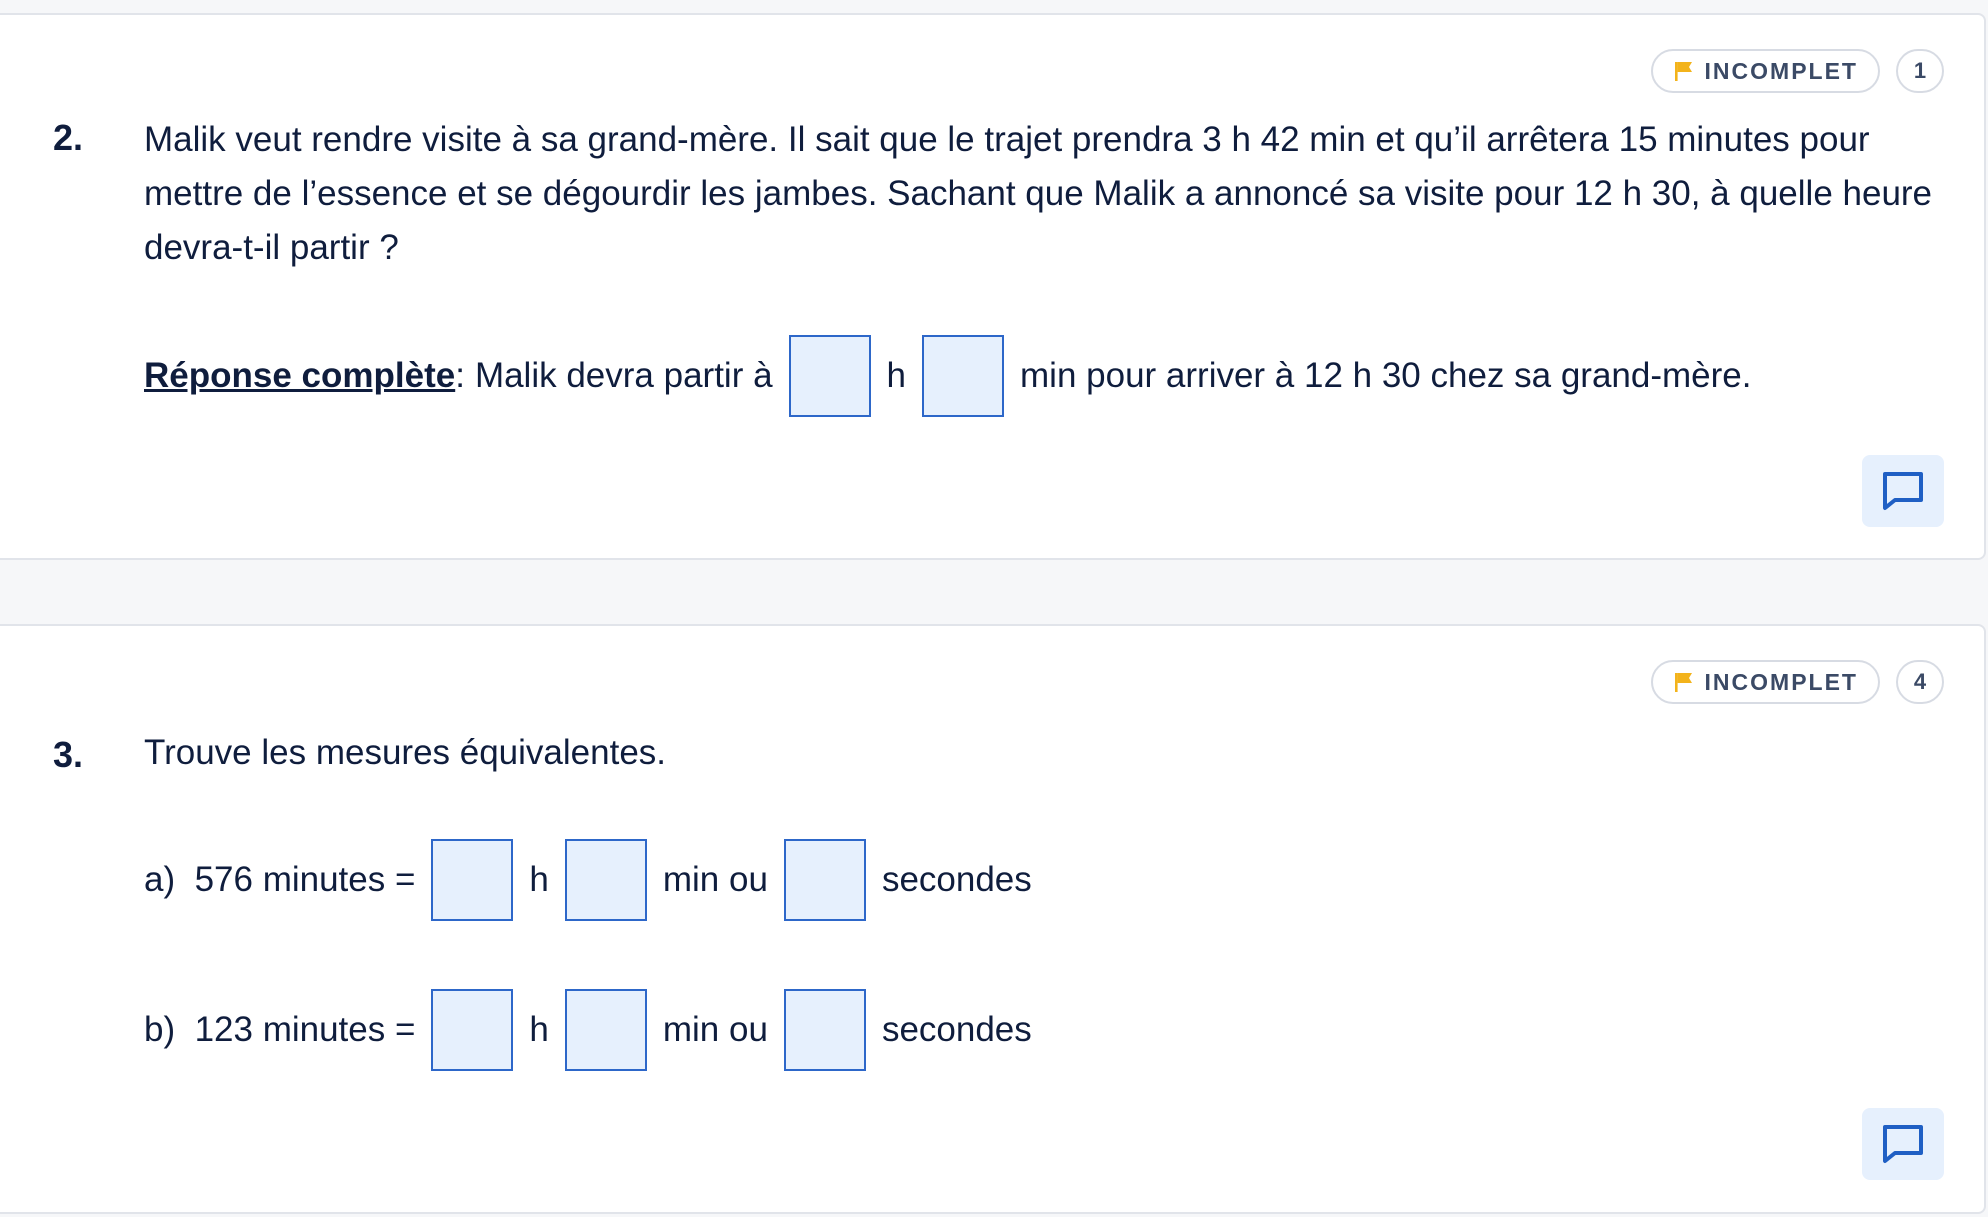  What do you see at coordinates (1920, 682) in the screenshot?
I see `attempt-count-badge: 4` at bounding box center [1920, 682].